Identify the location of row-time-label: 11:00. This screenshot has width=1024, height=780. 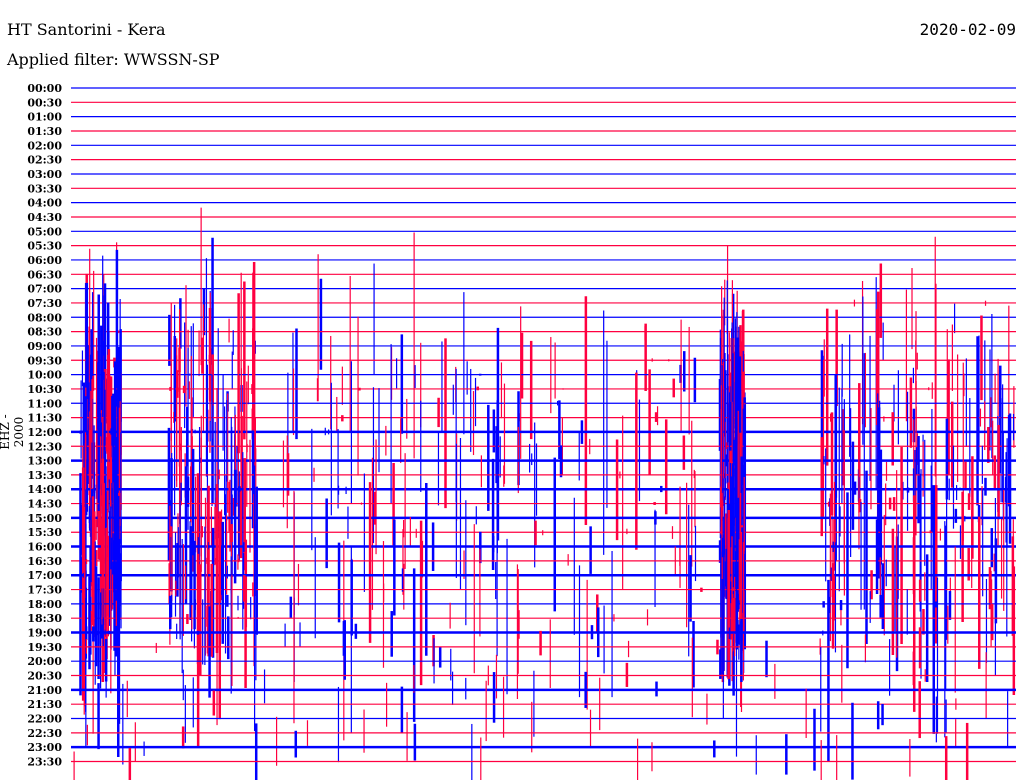
(44, 403).